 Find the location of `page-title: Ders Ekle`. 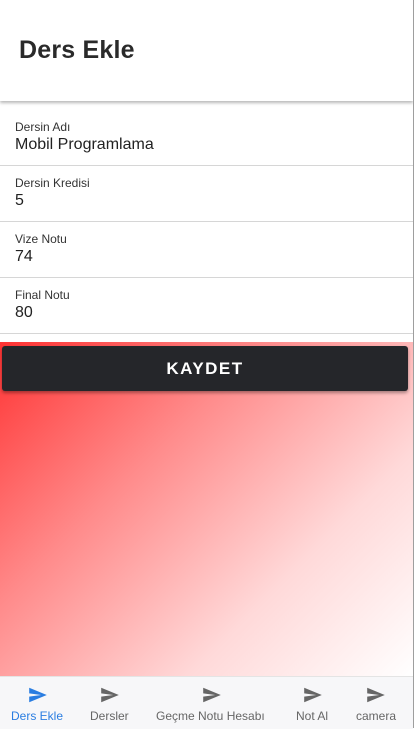

page-title: Ders Ekle is located at coordinates (77, 50).